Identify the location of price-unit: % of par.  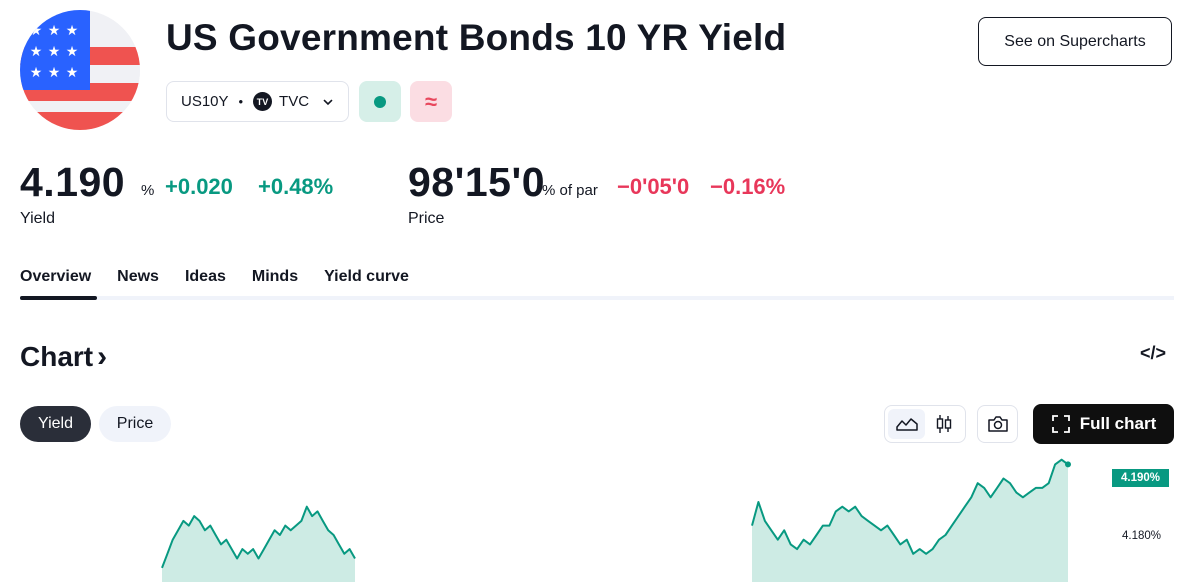
(570, 190).